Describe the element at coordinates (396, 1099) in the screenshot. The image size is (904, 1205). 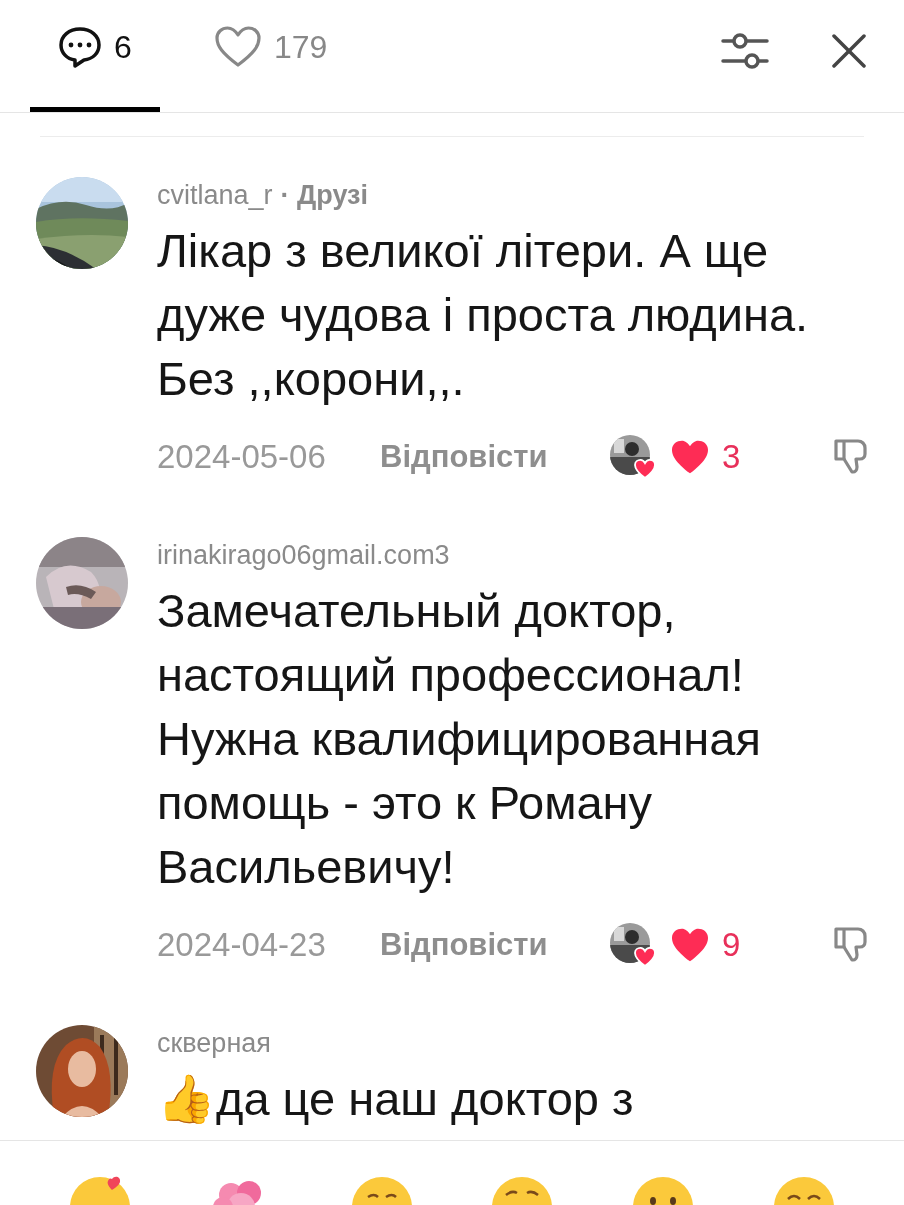
I see `comment-text: 👍да це наш доктор з` at that location.